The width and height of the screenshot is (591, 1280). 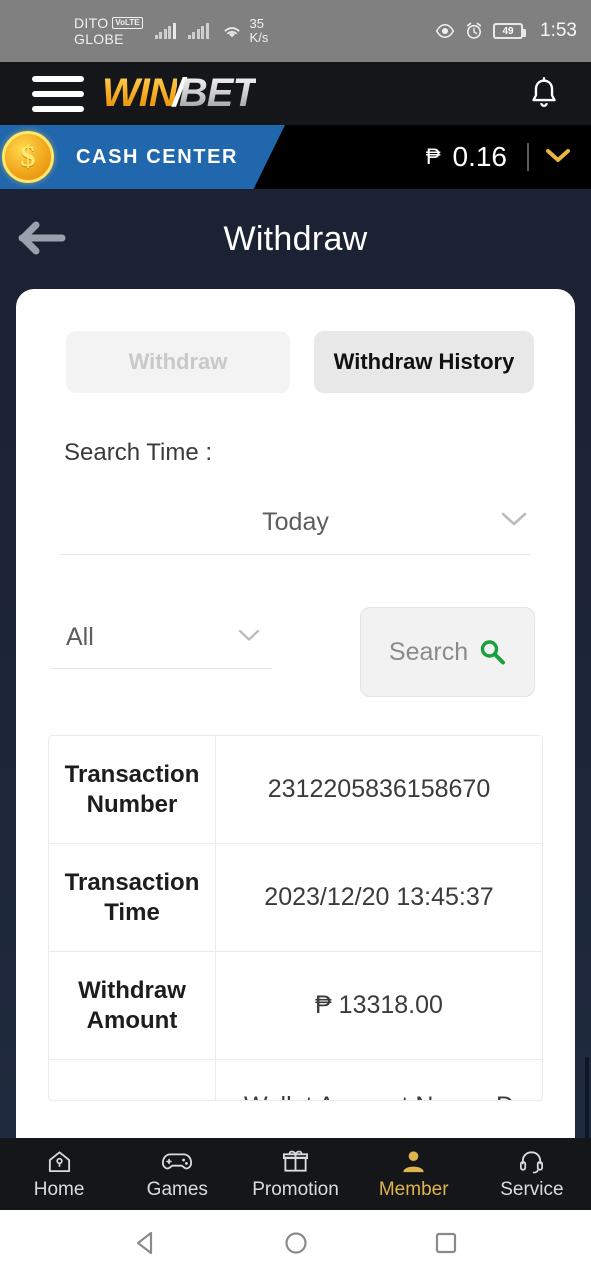 What do you see at coordinates (295, 1189) in the screenshot?
I see `nav-label-promotion: Promotion` at bounding box center [295, 1189].